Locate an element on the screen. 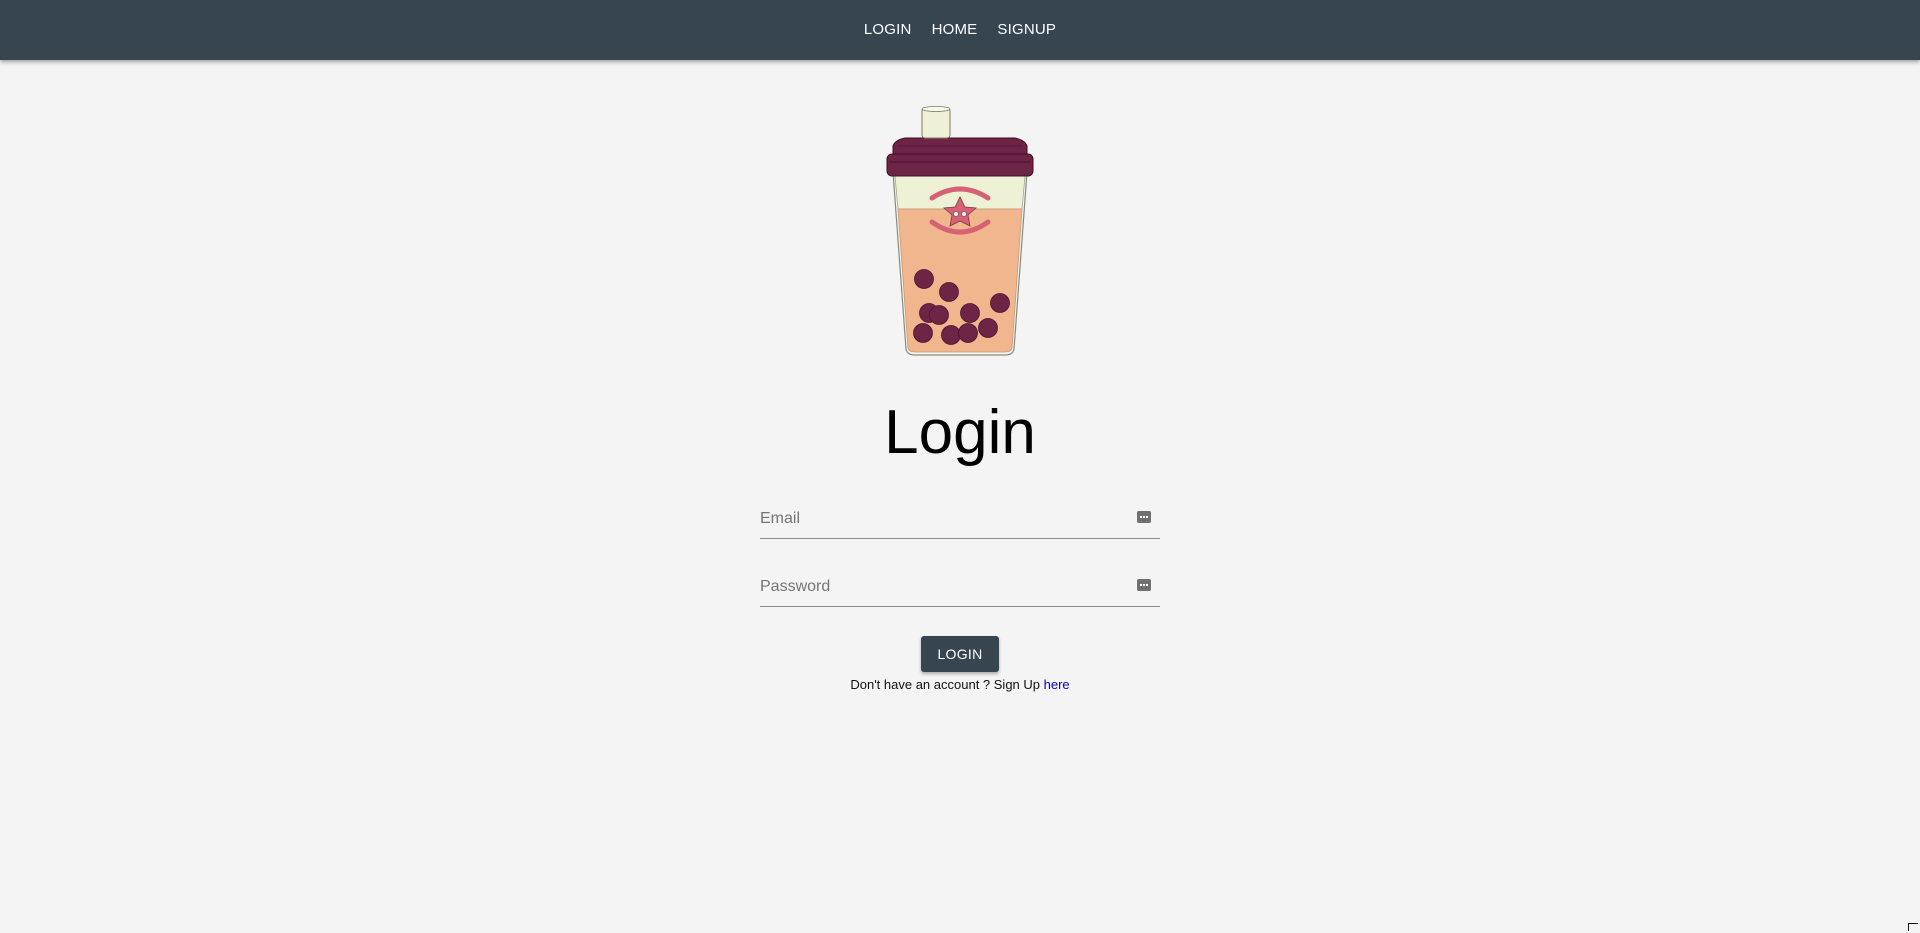 This screenshot has height=933, width=1920. emblem-eye-left is located at coordinates (956, 214).